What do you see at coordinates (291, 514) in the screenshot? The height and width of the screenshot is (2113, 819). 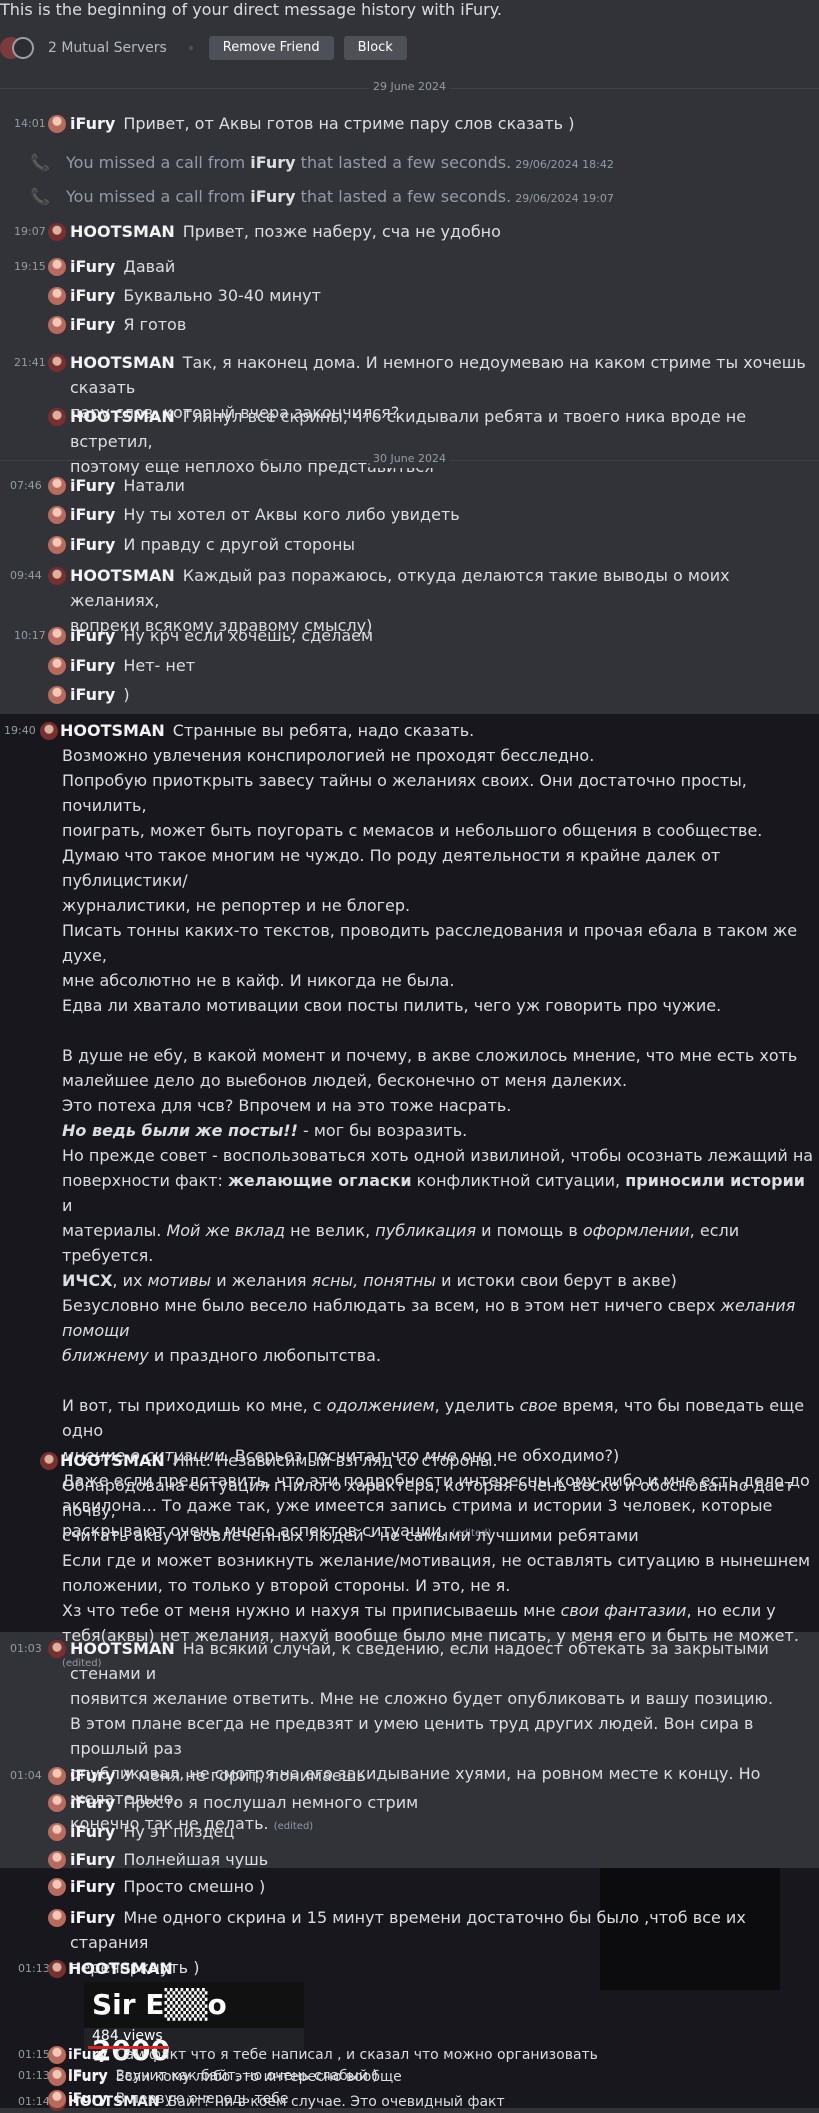 I see `message-text: Ну ты хотел от Аквы кого либо увидеть` at bounding box center [291, 514].